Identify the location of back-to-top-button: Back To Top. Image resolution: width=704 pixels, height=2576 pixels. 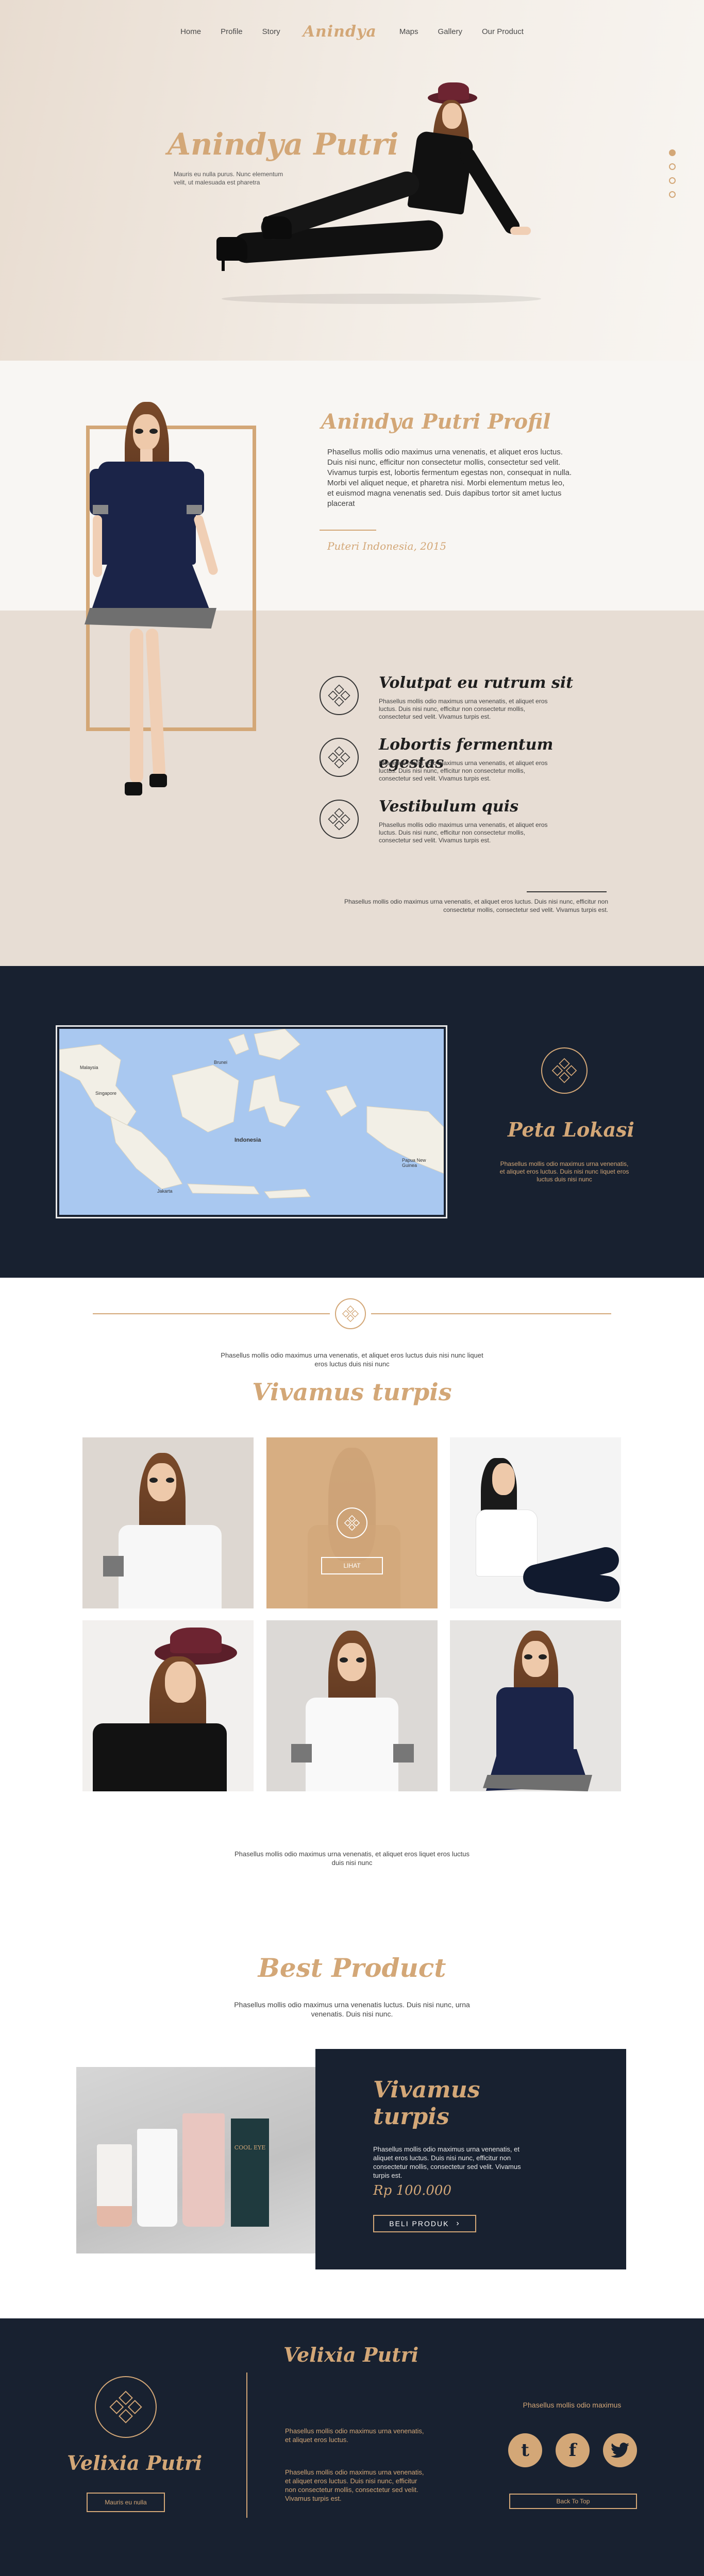
(573, 2501).